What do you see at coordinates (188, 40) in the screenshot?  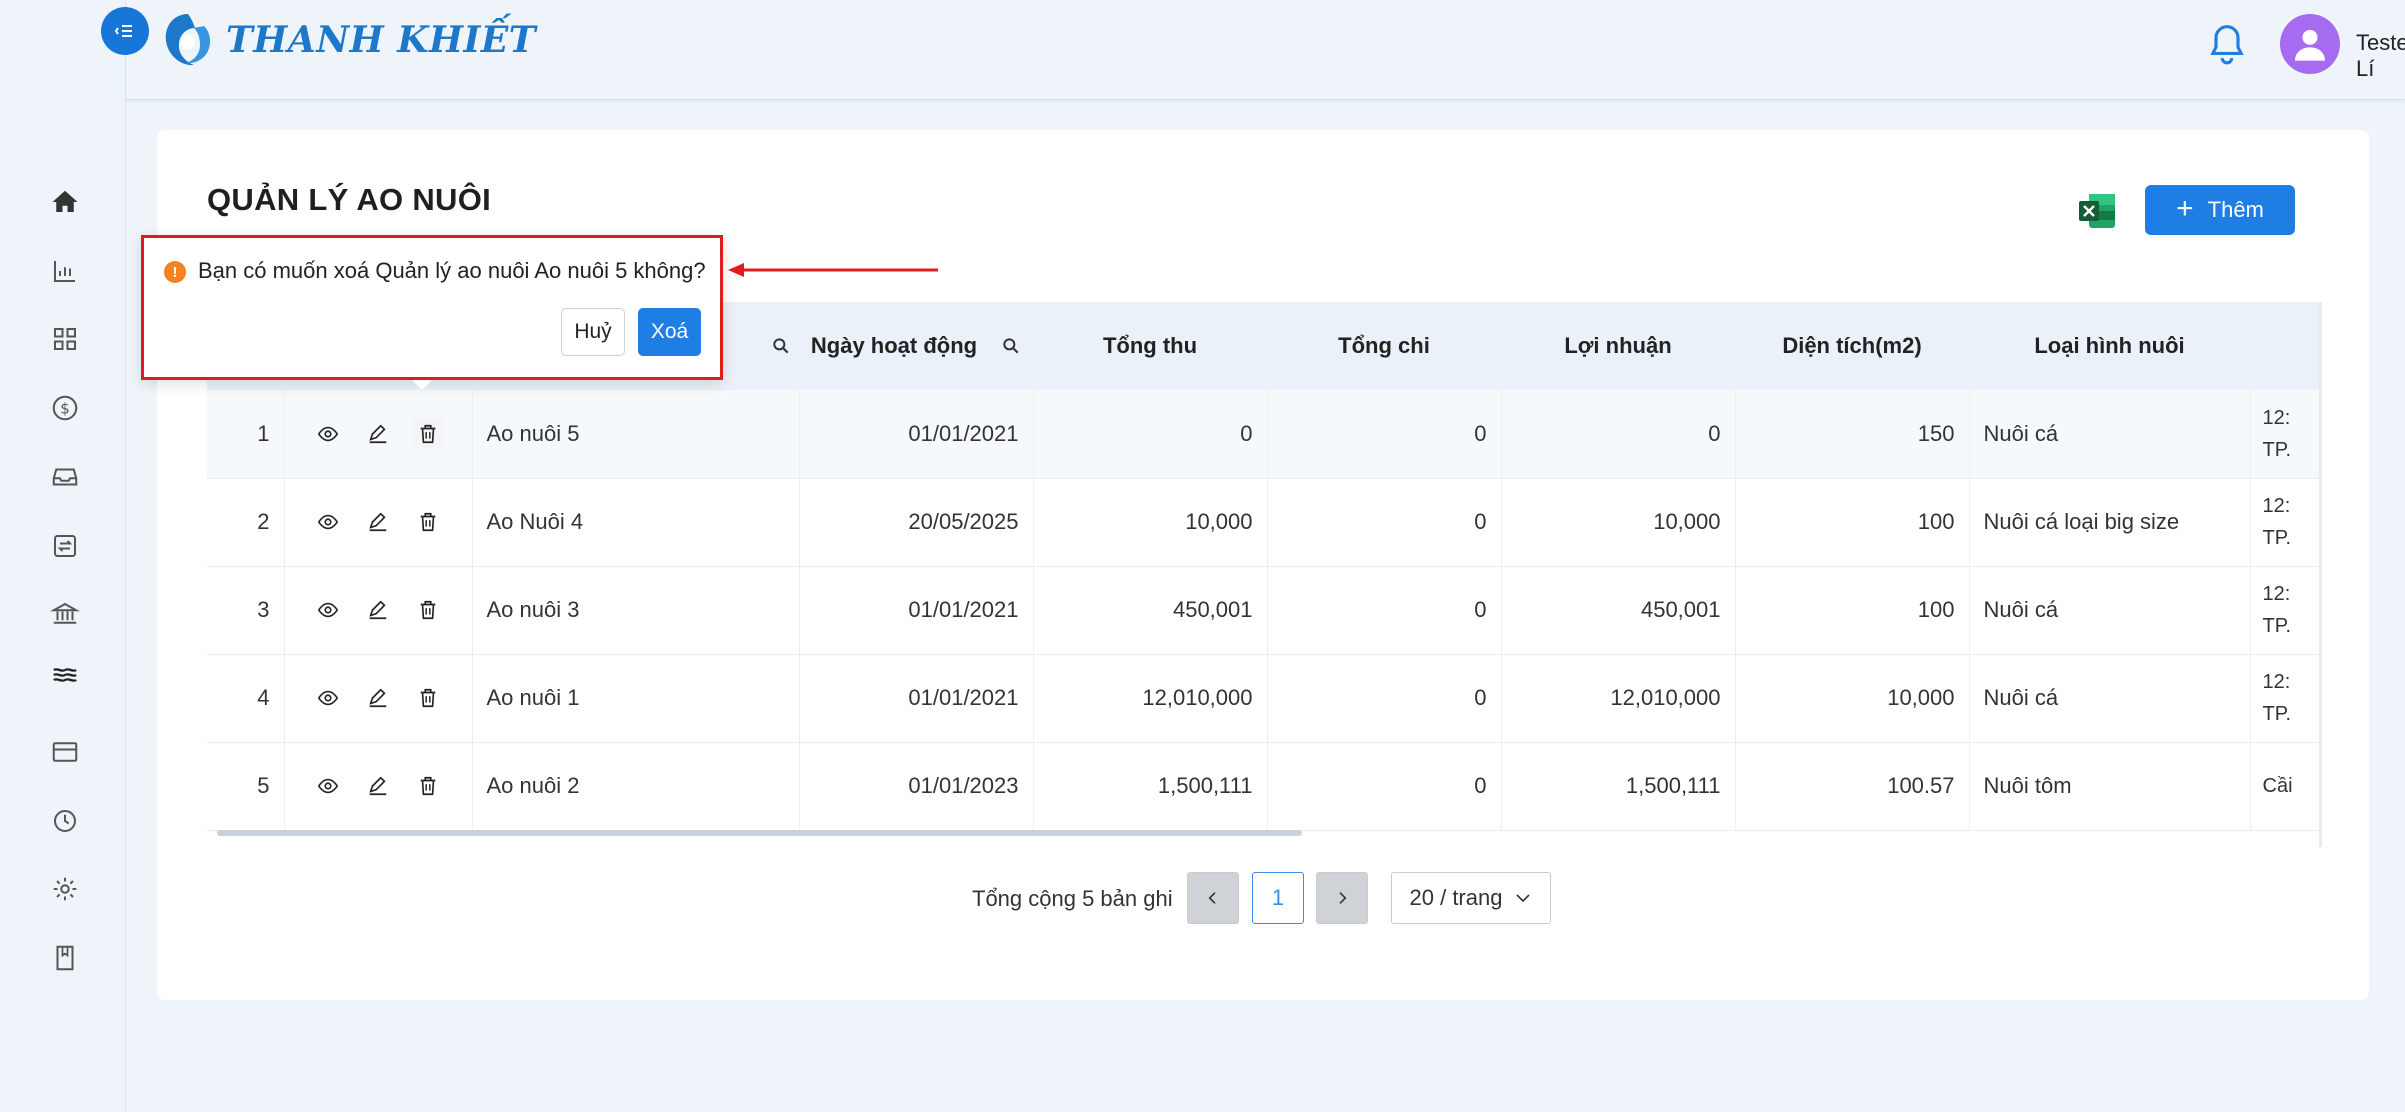 I see `logo-icon` at bounding box center [188, 40].